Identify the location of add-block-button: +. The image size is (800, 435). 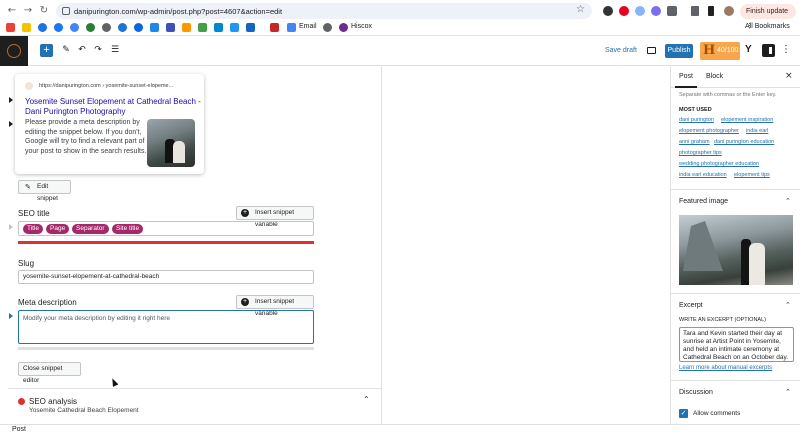
(46, 50).